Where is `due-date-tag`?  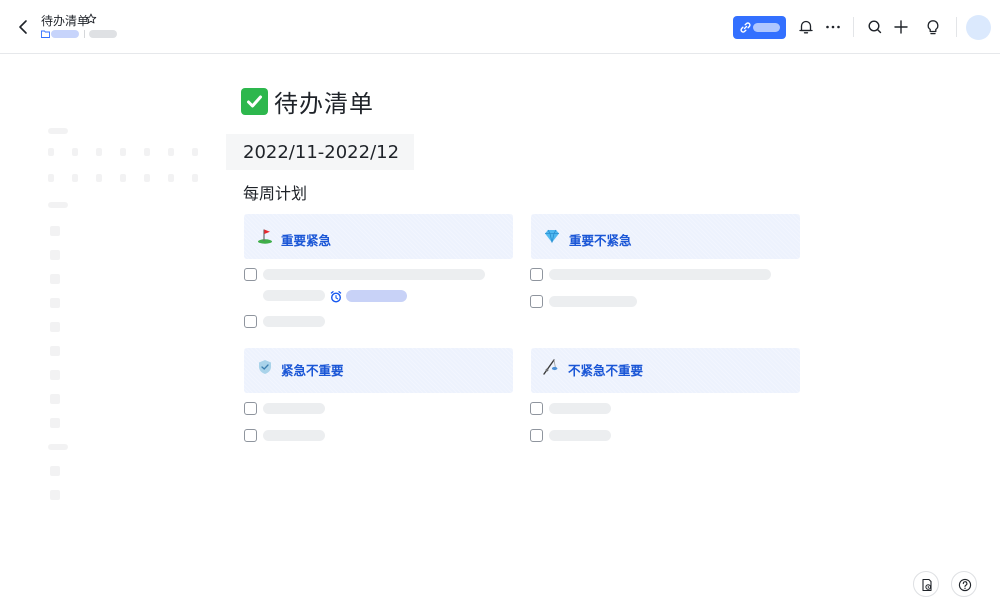
due-date-tag is located at coordinates (376, 296).